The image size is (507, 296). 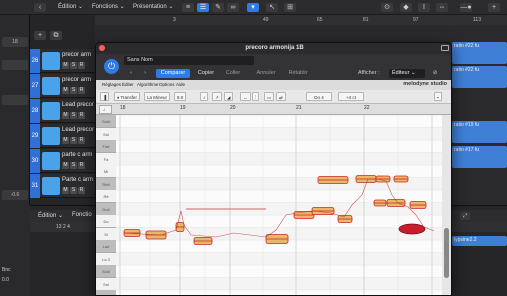 I want to click on piano-key: La#, so click(x=106, y=246).